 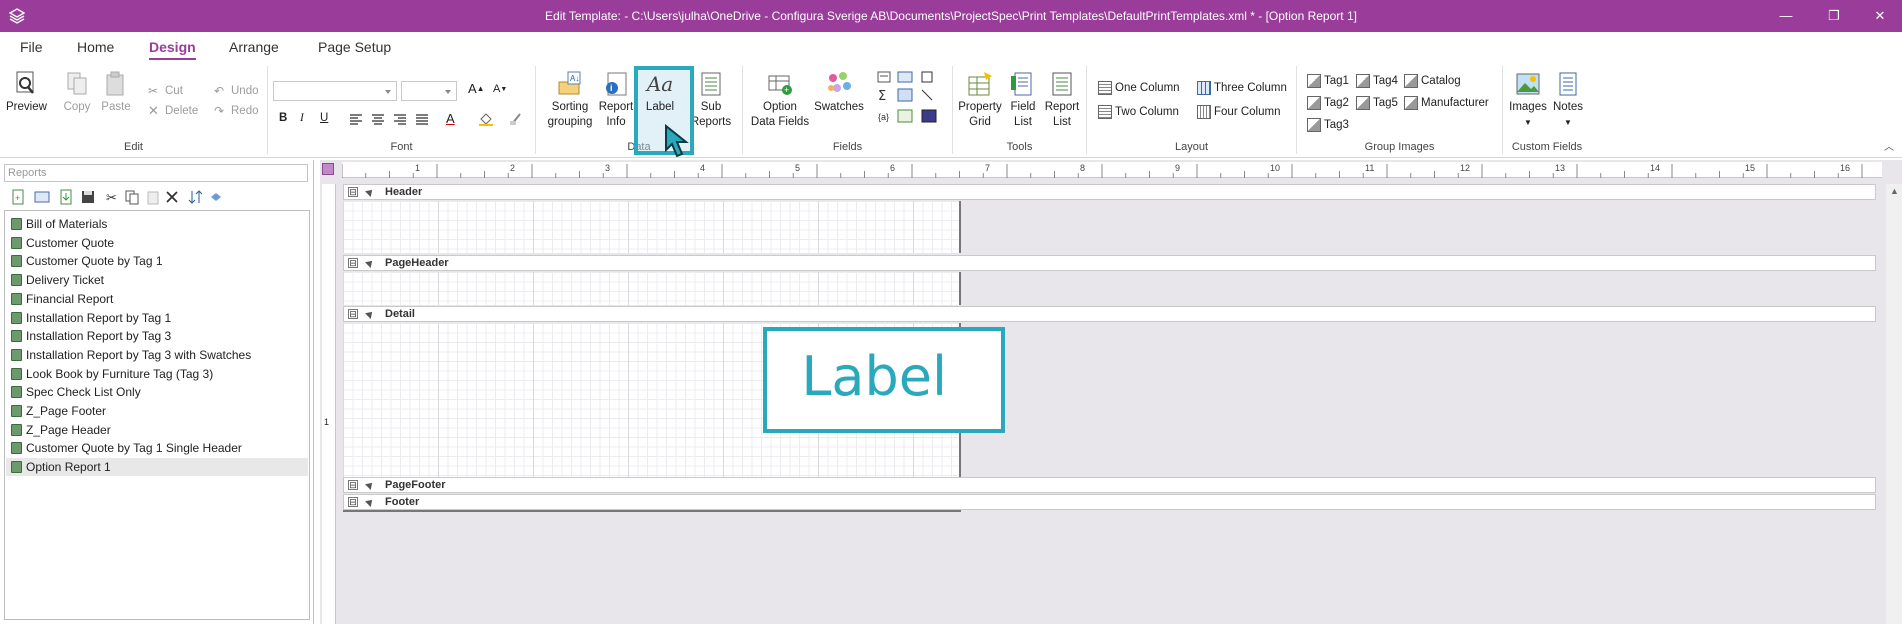 I want to click on save-icon, so click(x=88, y=197).